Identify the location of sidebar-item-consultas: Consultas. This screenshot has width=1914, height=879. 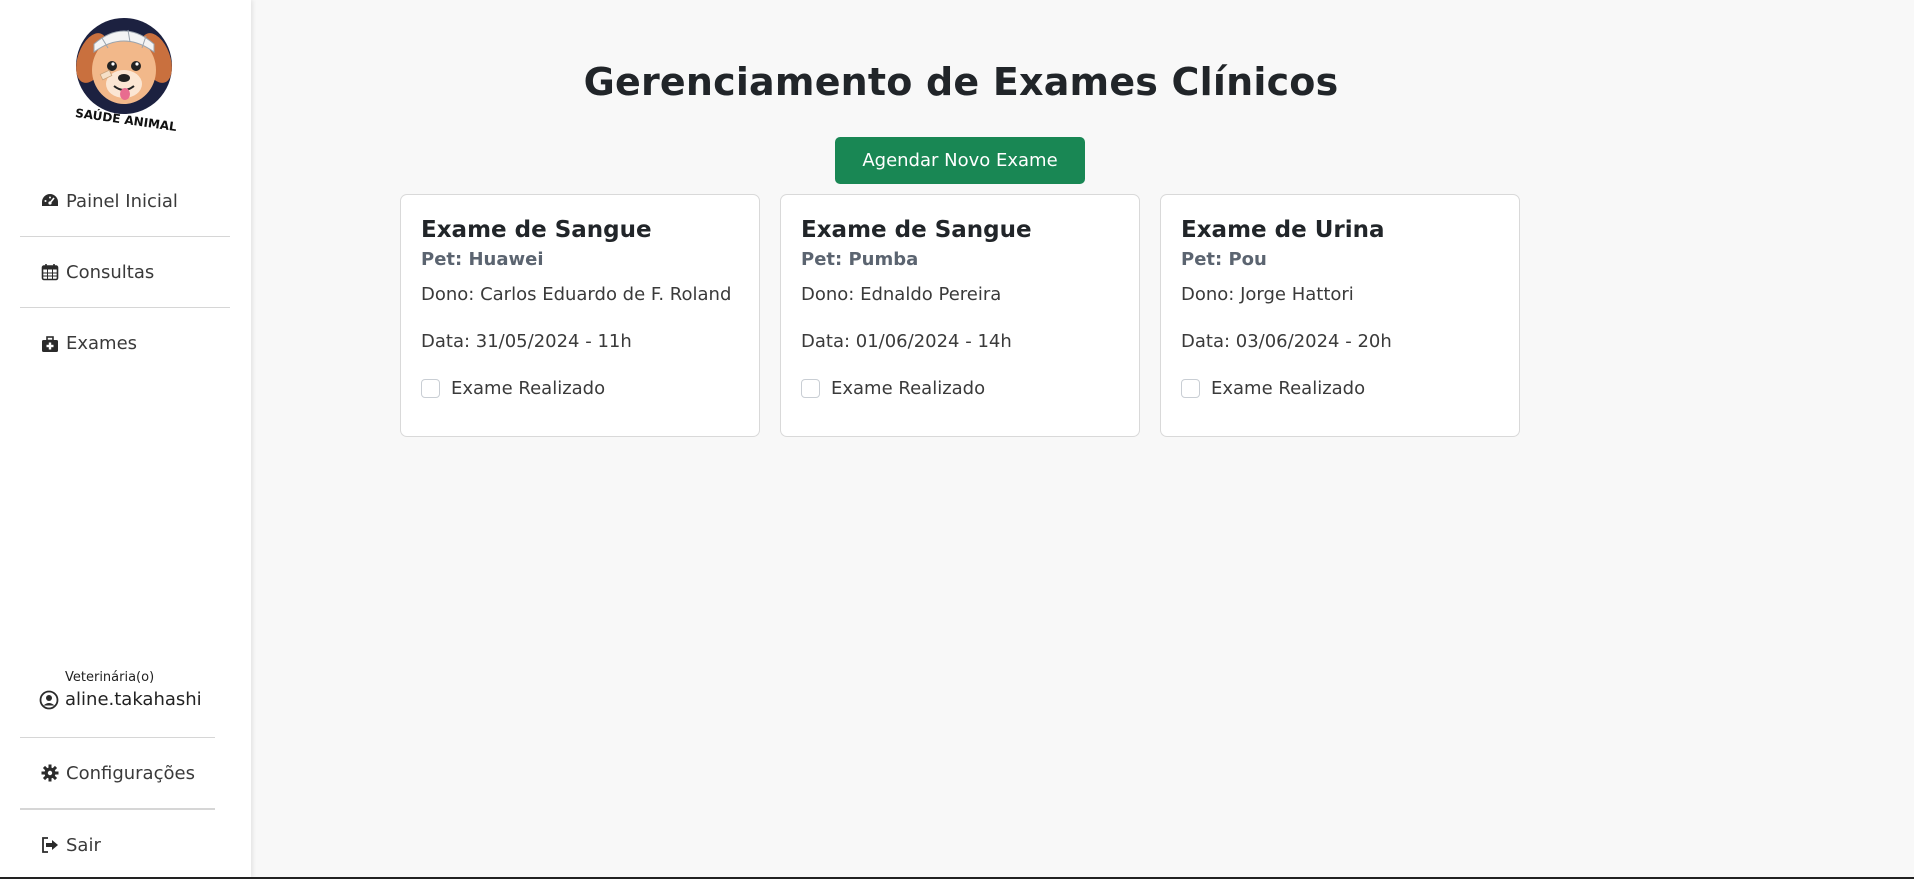
(125, 272).